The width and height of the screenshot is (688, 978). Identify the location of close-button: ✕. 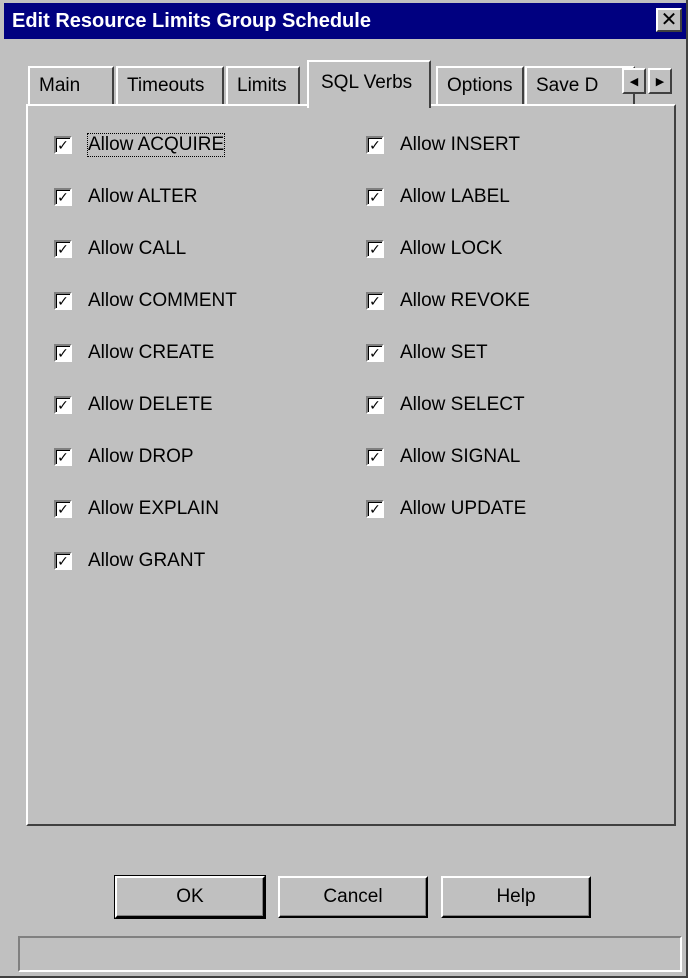
(669, 20).